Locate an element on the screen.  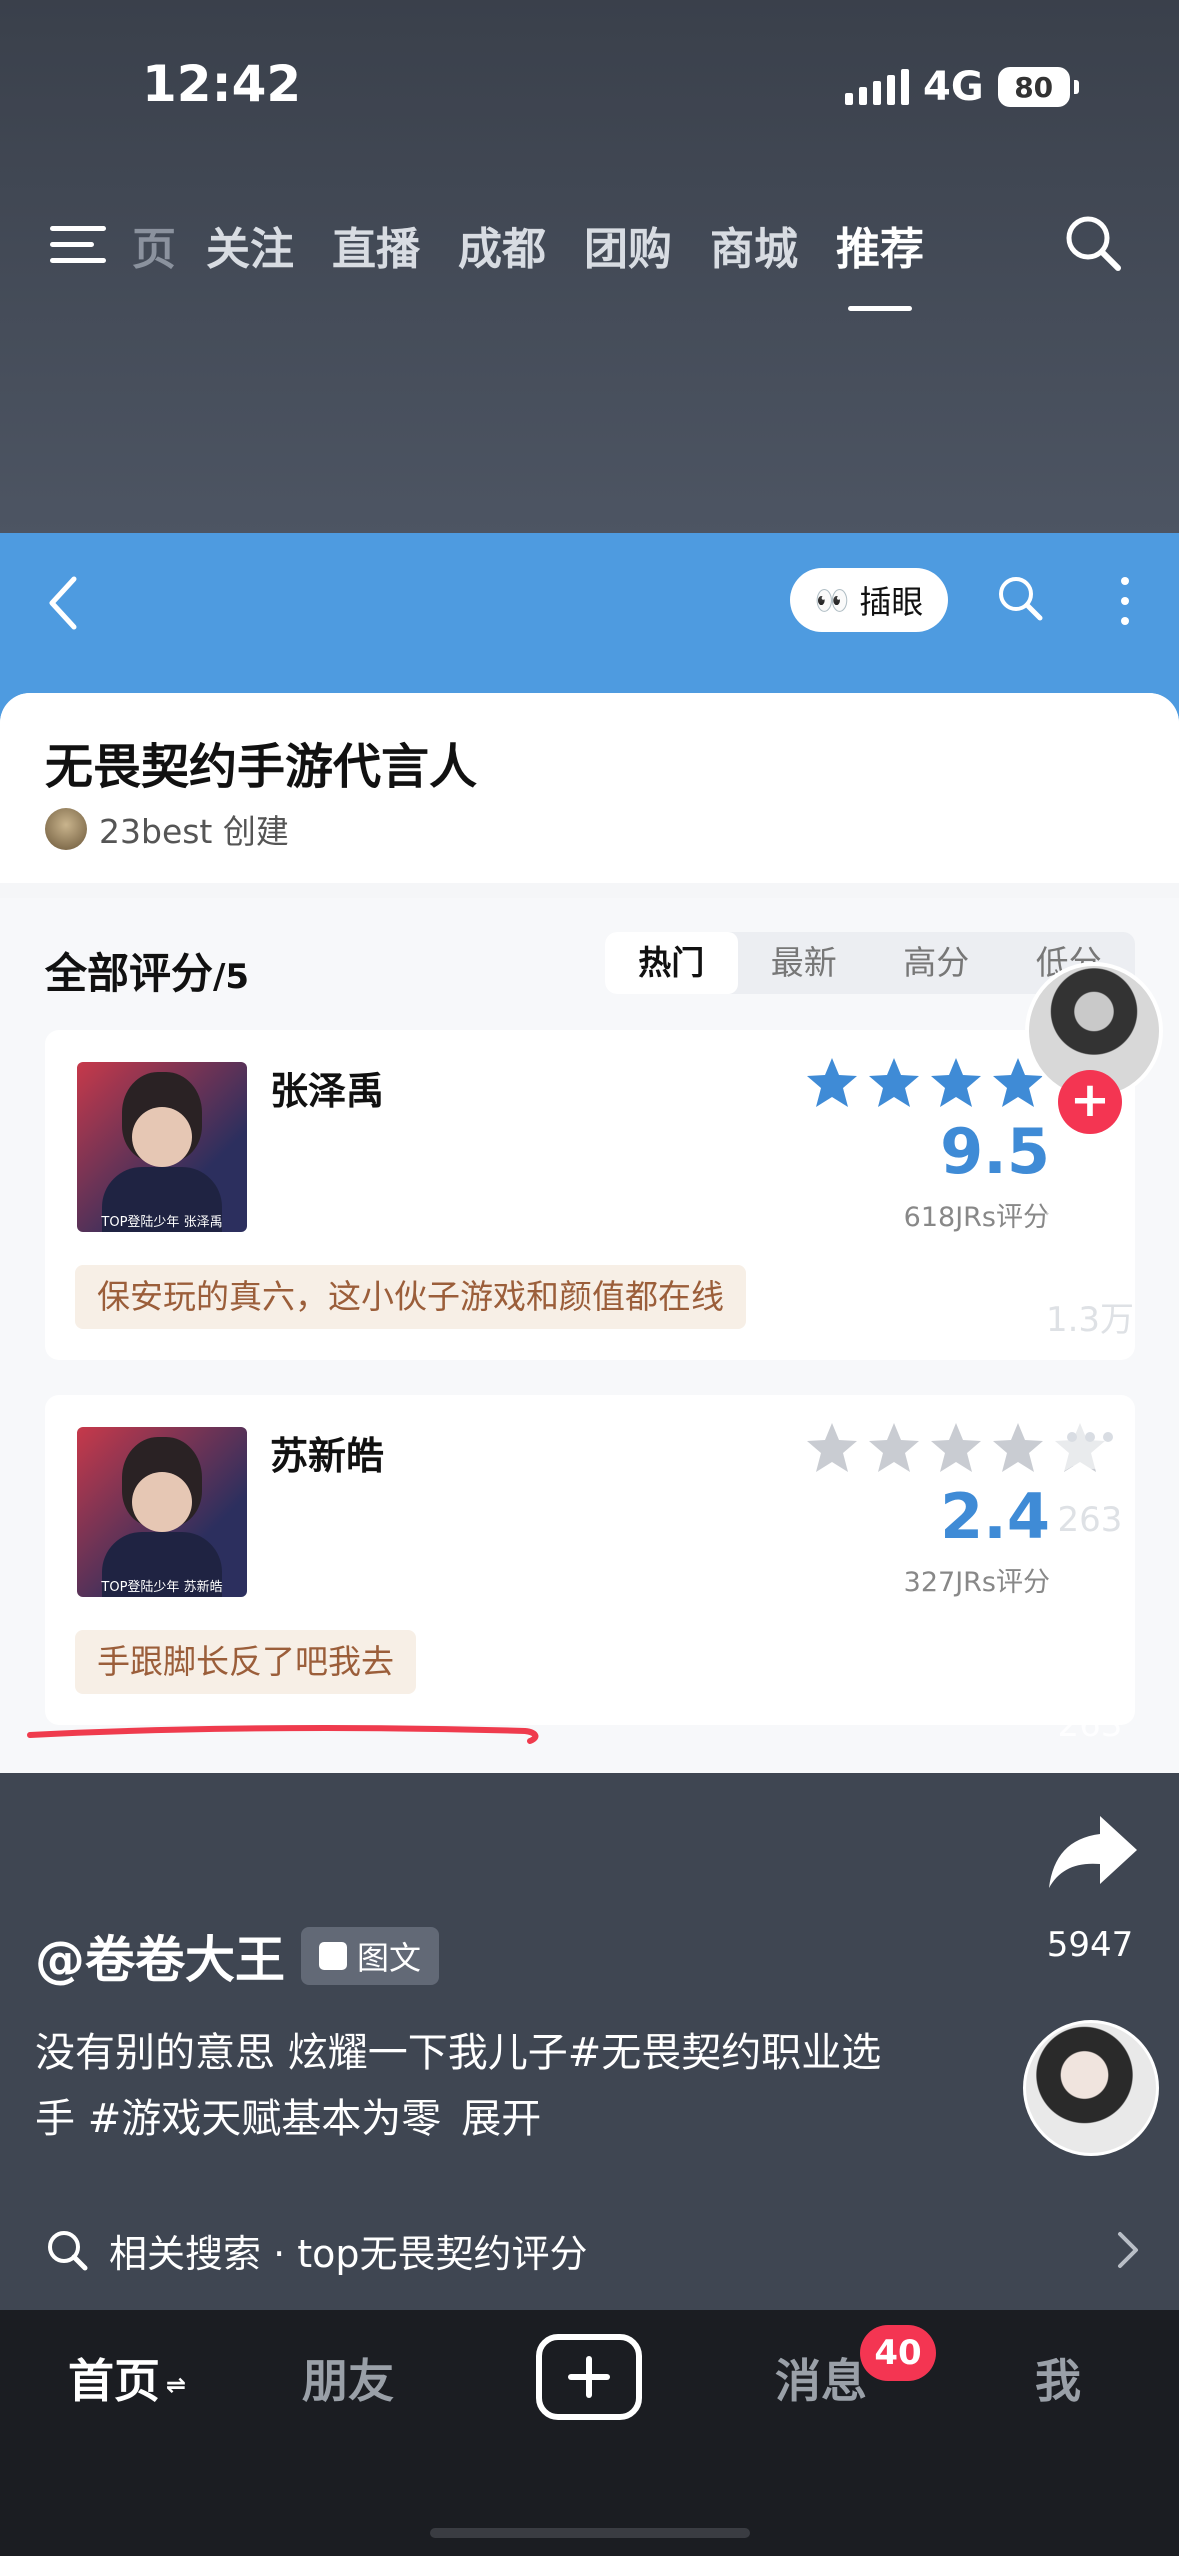
tab-partial: 页 is located at coordinates (154, 245).